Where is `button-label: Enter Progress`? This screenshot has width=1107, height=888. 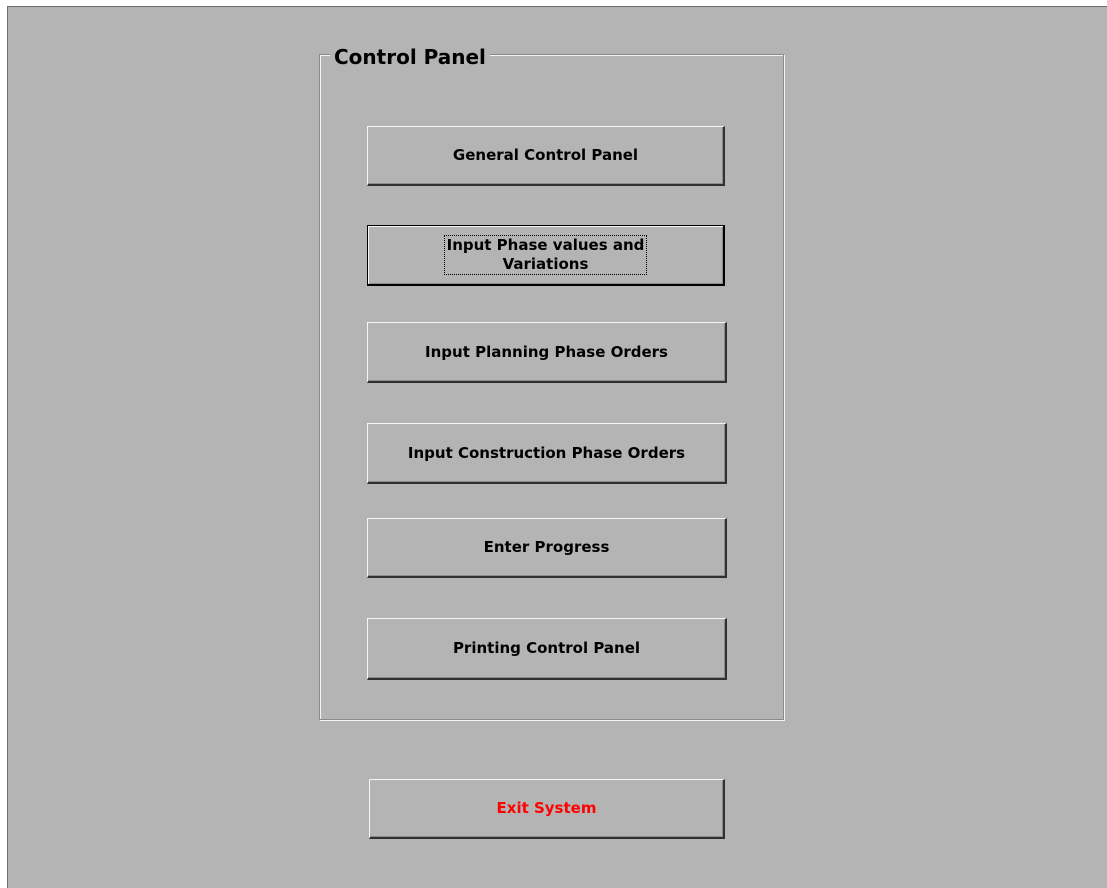
button-label: Enter Progress is located at coordinates (546, 547).